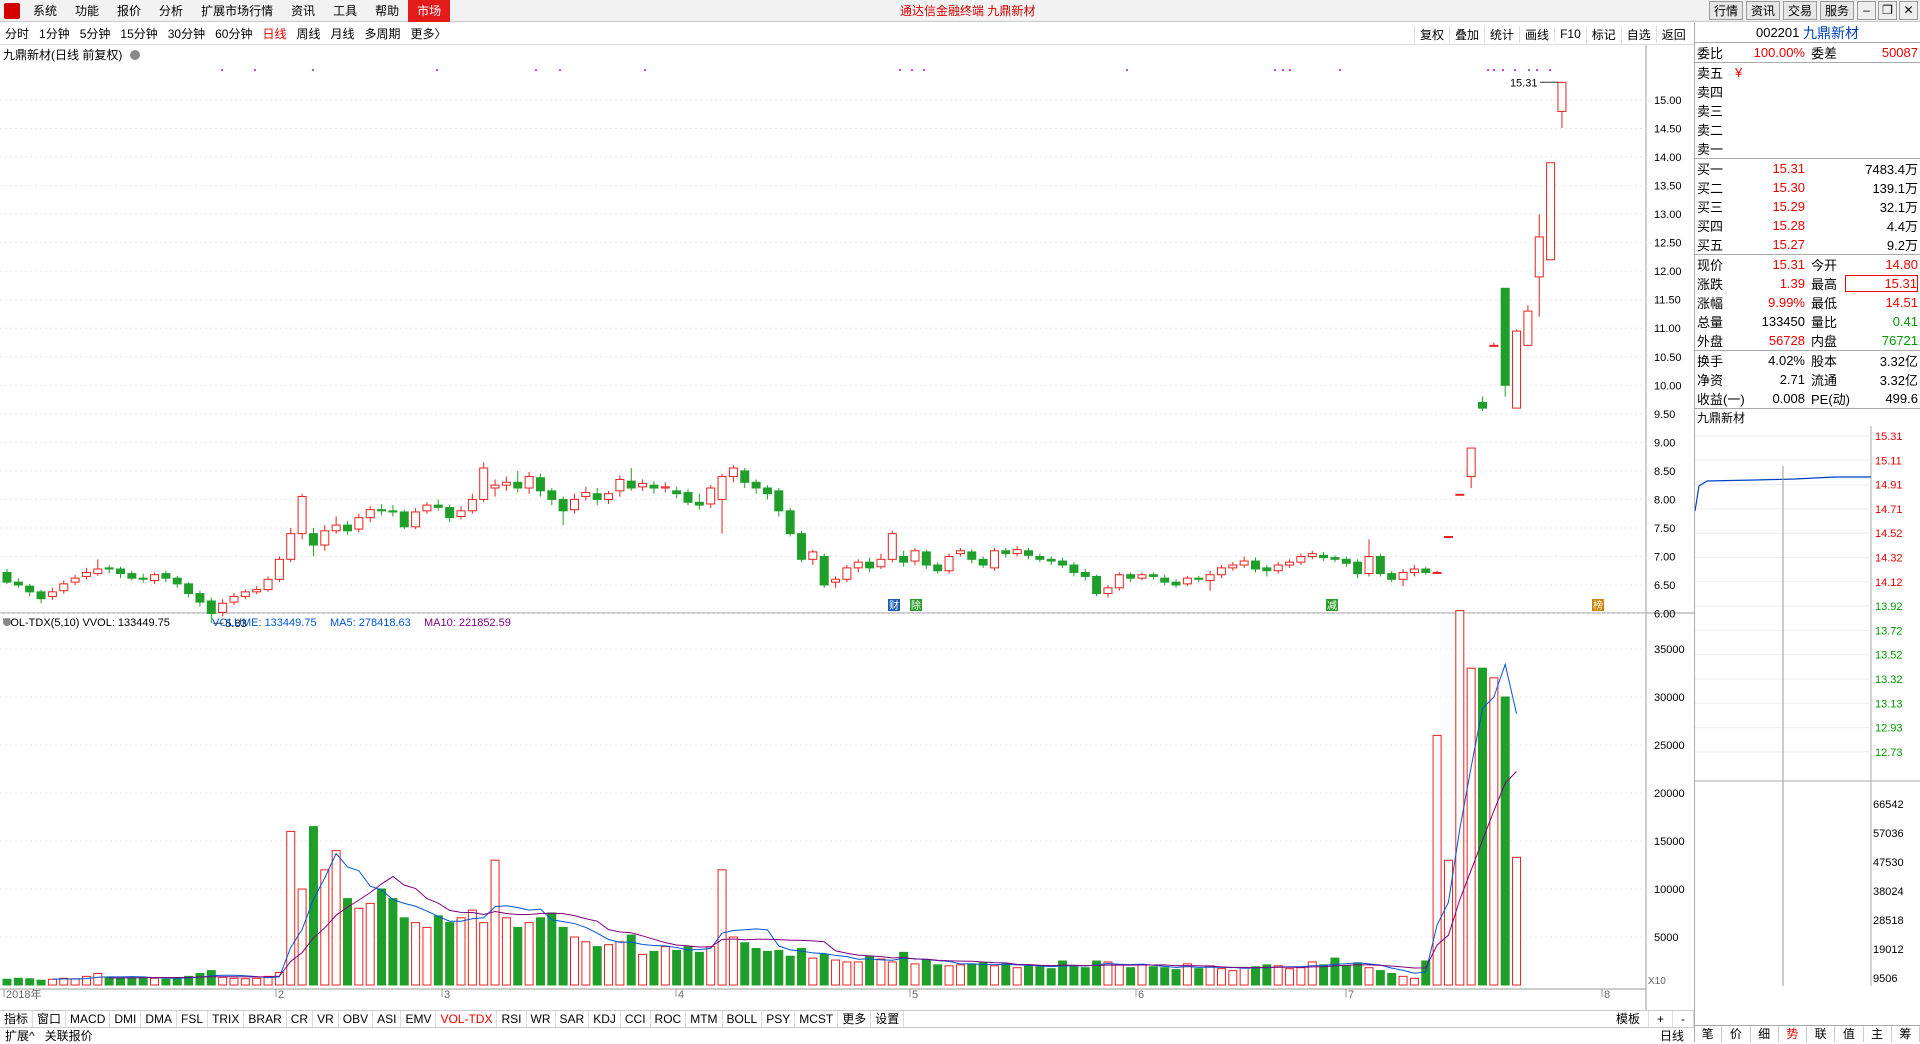 The height and width of the screenshot is (1044, 1920). I want to click on indicator-tab-0: 指标, so click(17, 1019).